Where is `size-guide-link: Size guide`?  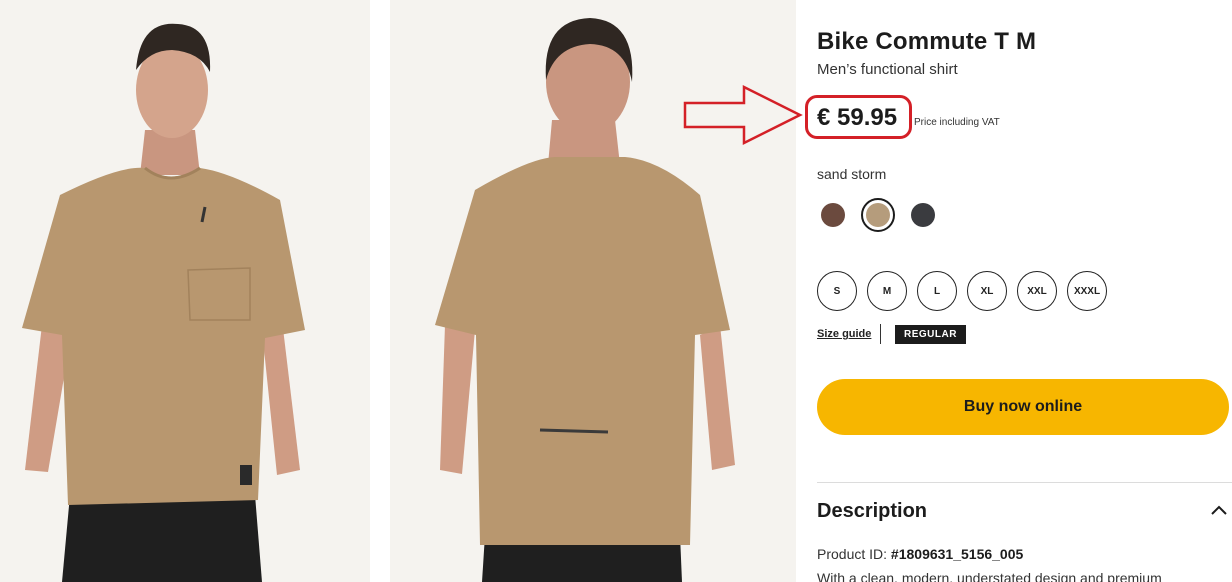
size-guide-link: Size guide is located at coordinates (844, 334).